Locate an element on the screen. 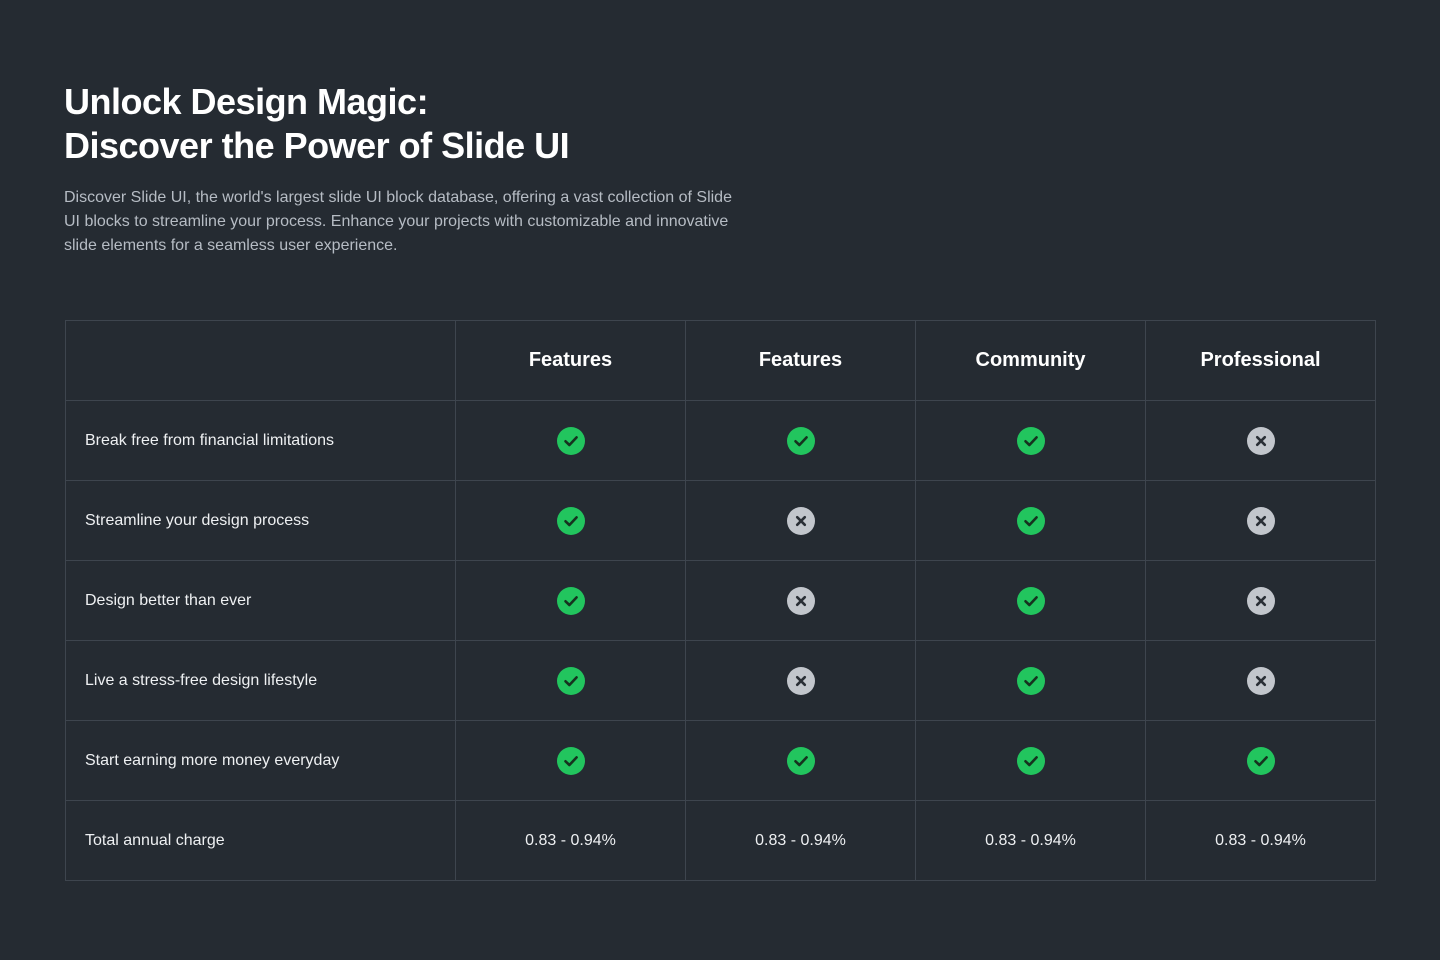 The width and height of the screenshot is (1440, 960). table-row: Break free from financial limitations is located at coordinates (720, 440).